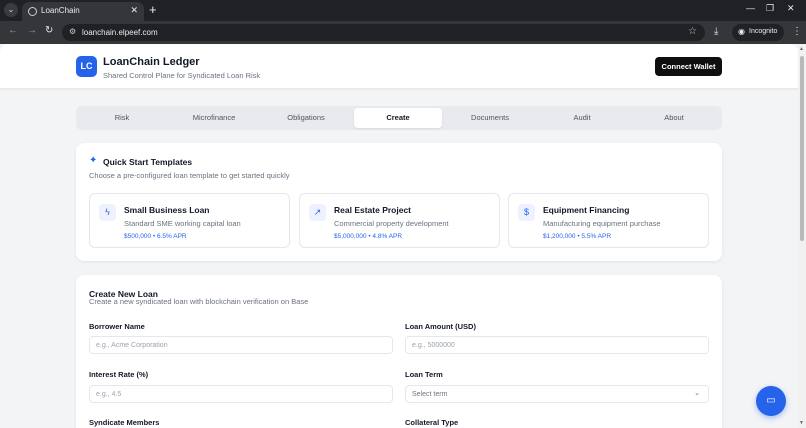 Image resolution: width=806 pixels, height=428 pixels. Describe the element at coordinates (674, 118) in the screenshot. I see `tab-about: About` at that location.